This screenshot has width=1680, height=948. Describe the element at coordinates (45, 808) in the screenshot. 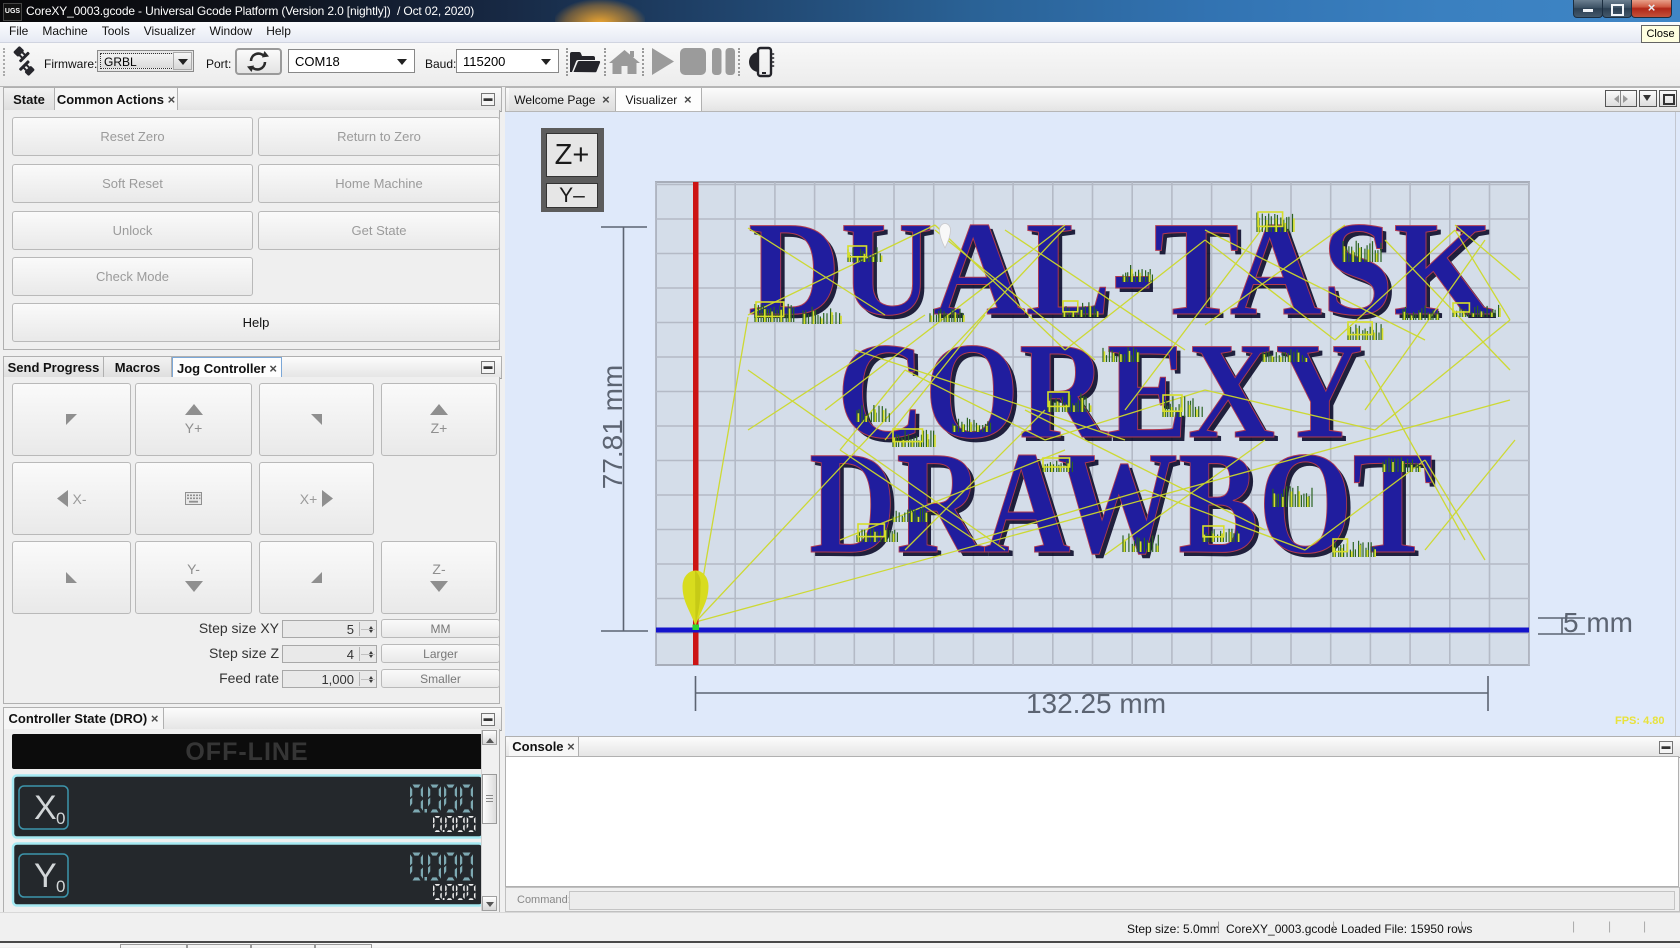

I see `svg-text: X` at that location.